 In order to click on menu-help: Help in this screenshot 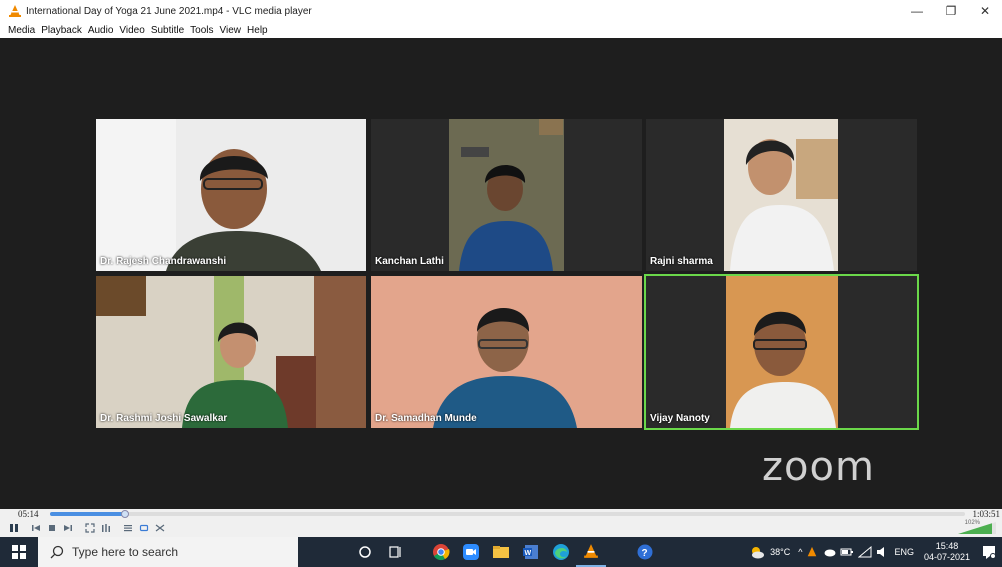, I will do `click(257, 30)`.